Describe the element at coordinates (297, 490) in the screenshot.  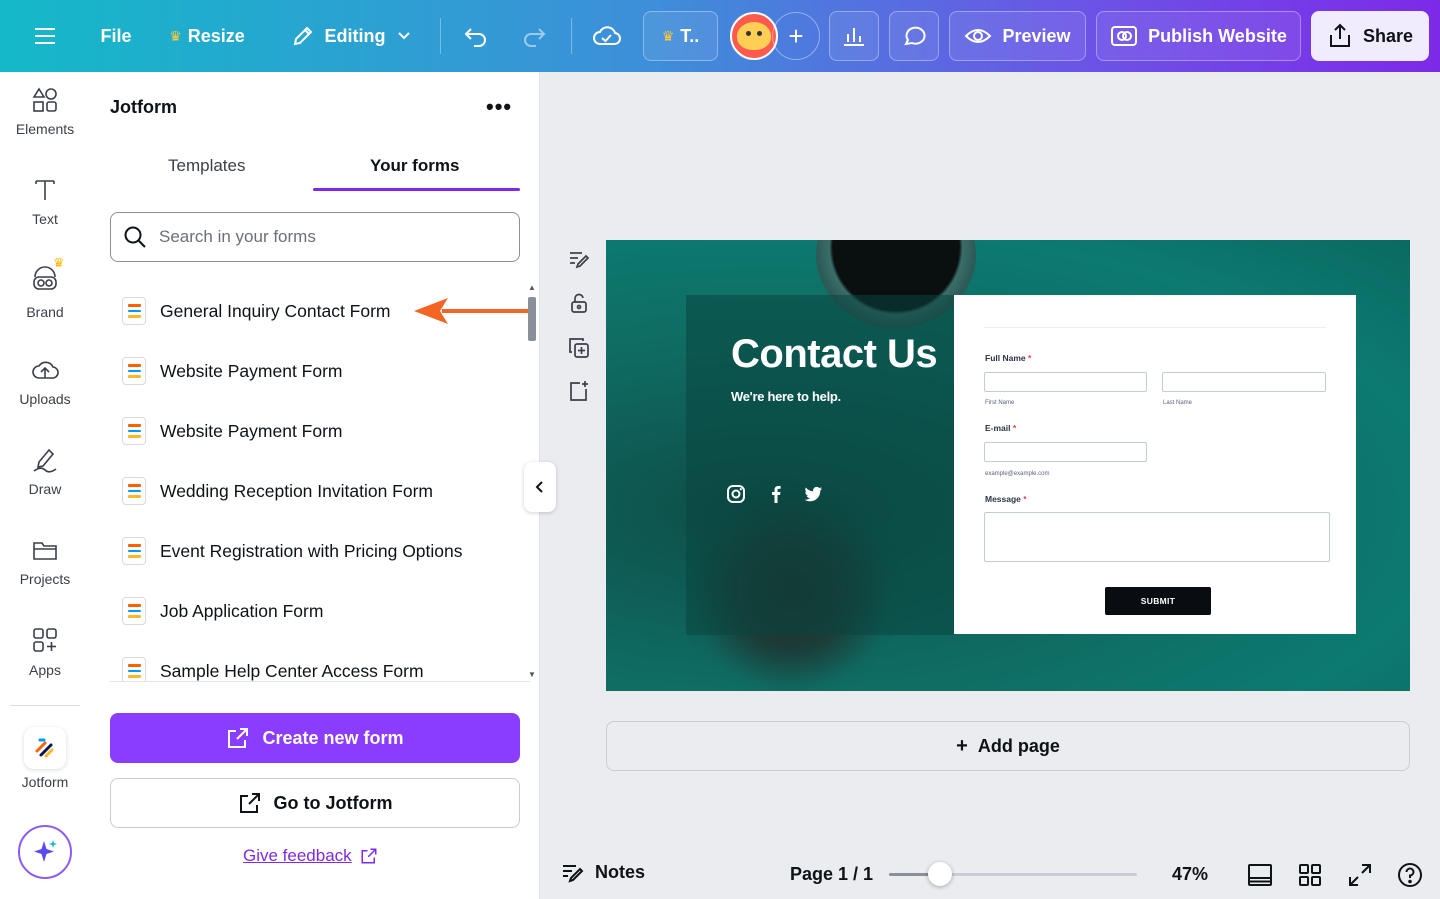
I see `form-title: Wedding Reception Invitation Form` at that location.